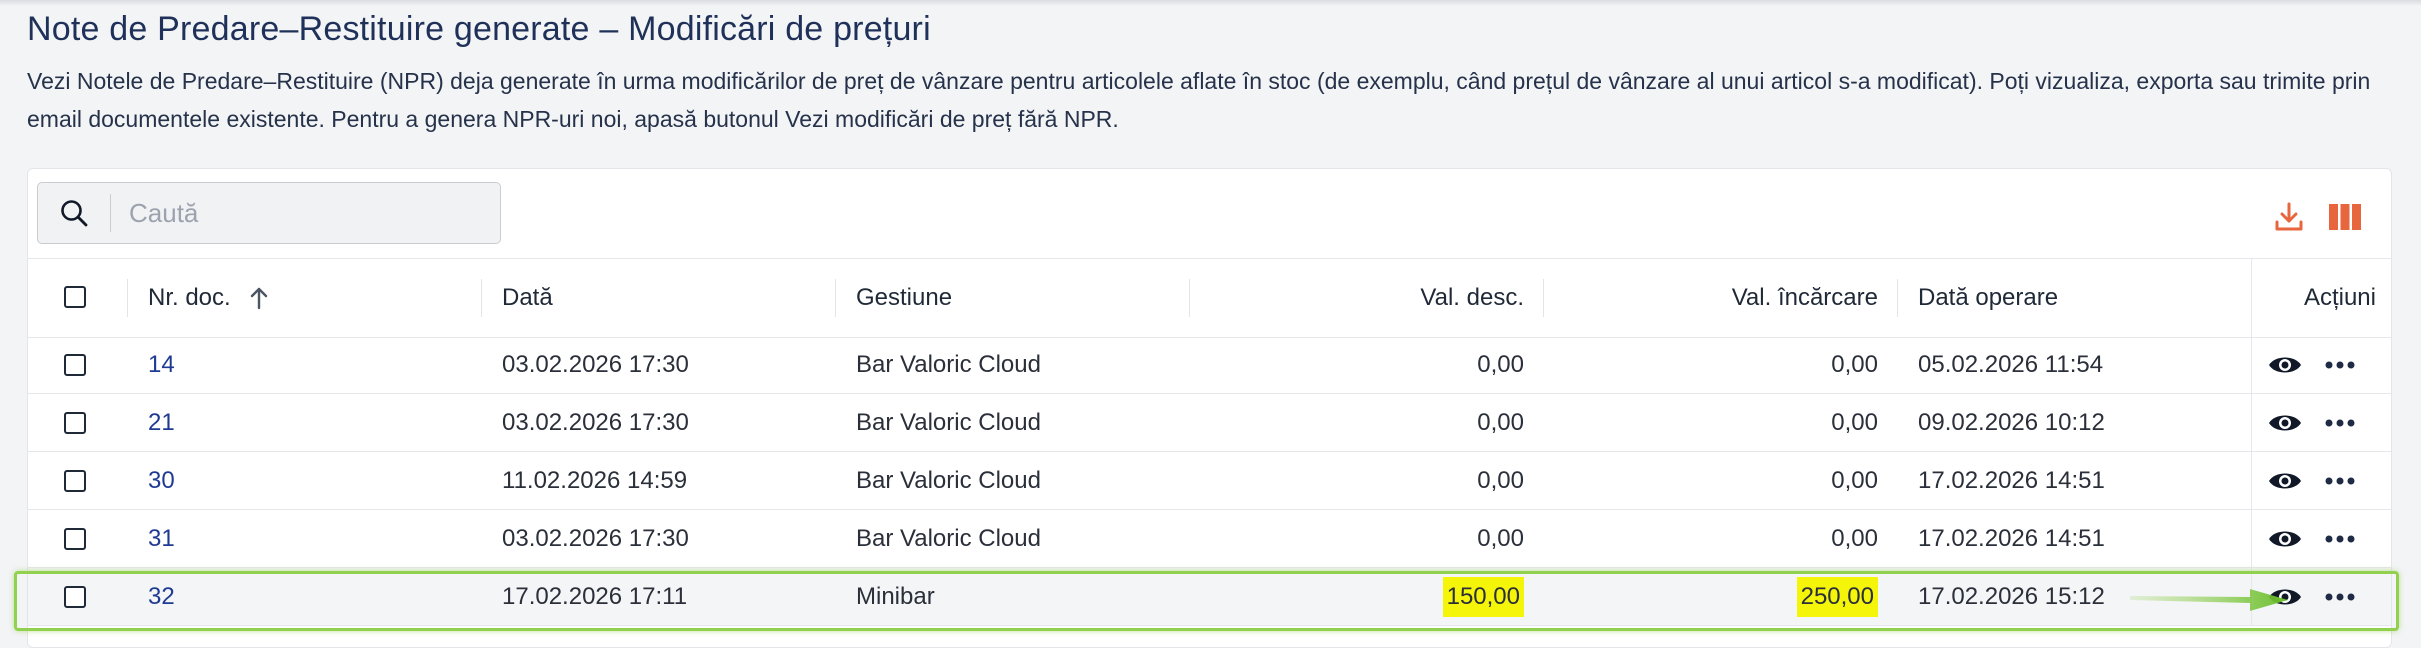 The width and height of the screenshot is (2421, 648). What do you see at coordinates (74, 213) in the screenshot?
I see `search-icon` at bounding box center [74, 213].